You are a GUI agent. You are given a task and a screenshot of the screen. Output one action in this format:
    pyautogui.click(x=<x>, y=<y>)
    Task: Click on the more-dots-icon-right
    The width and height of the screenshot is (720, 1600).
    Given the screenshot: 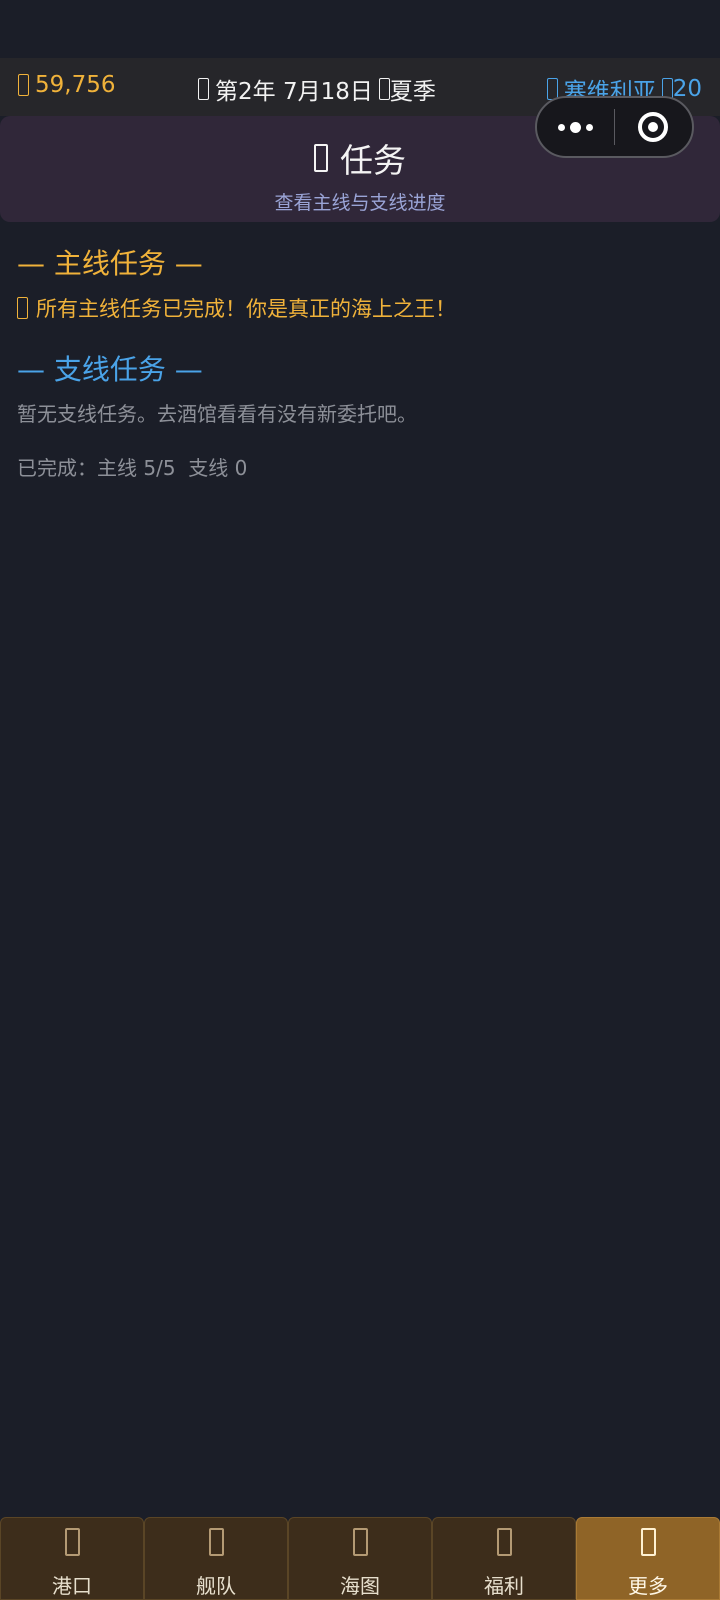 What is the action you would take?
    pyautogui.click(x=589, y=127)
    